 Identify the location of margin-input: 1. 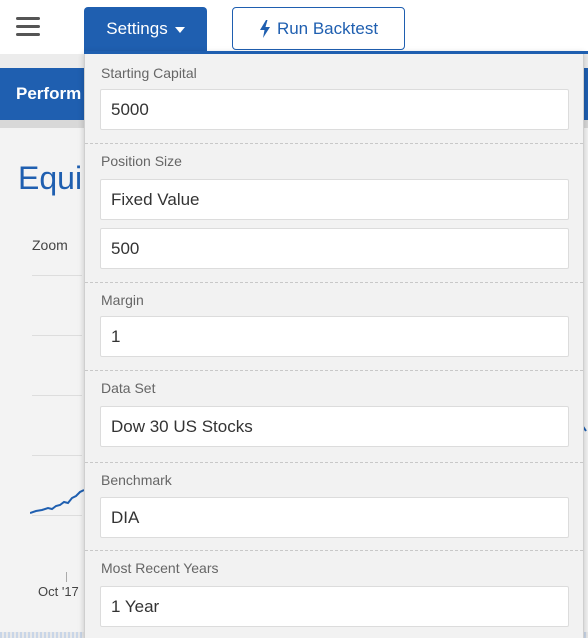
(334, 336).